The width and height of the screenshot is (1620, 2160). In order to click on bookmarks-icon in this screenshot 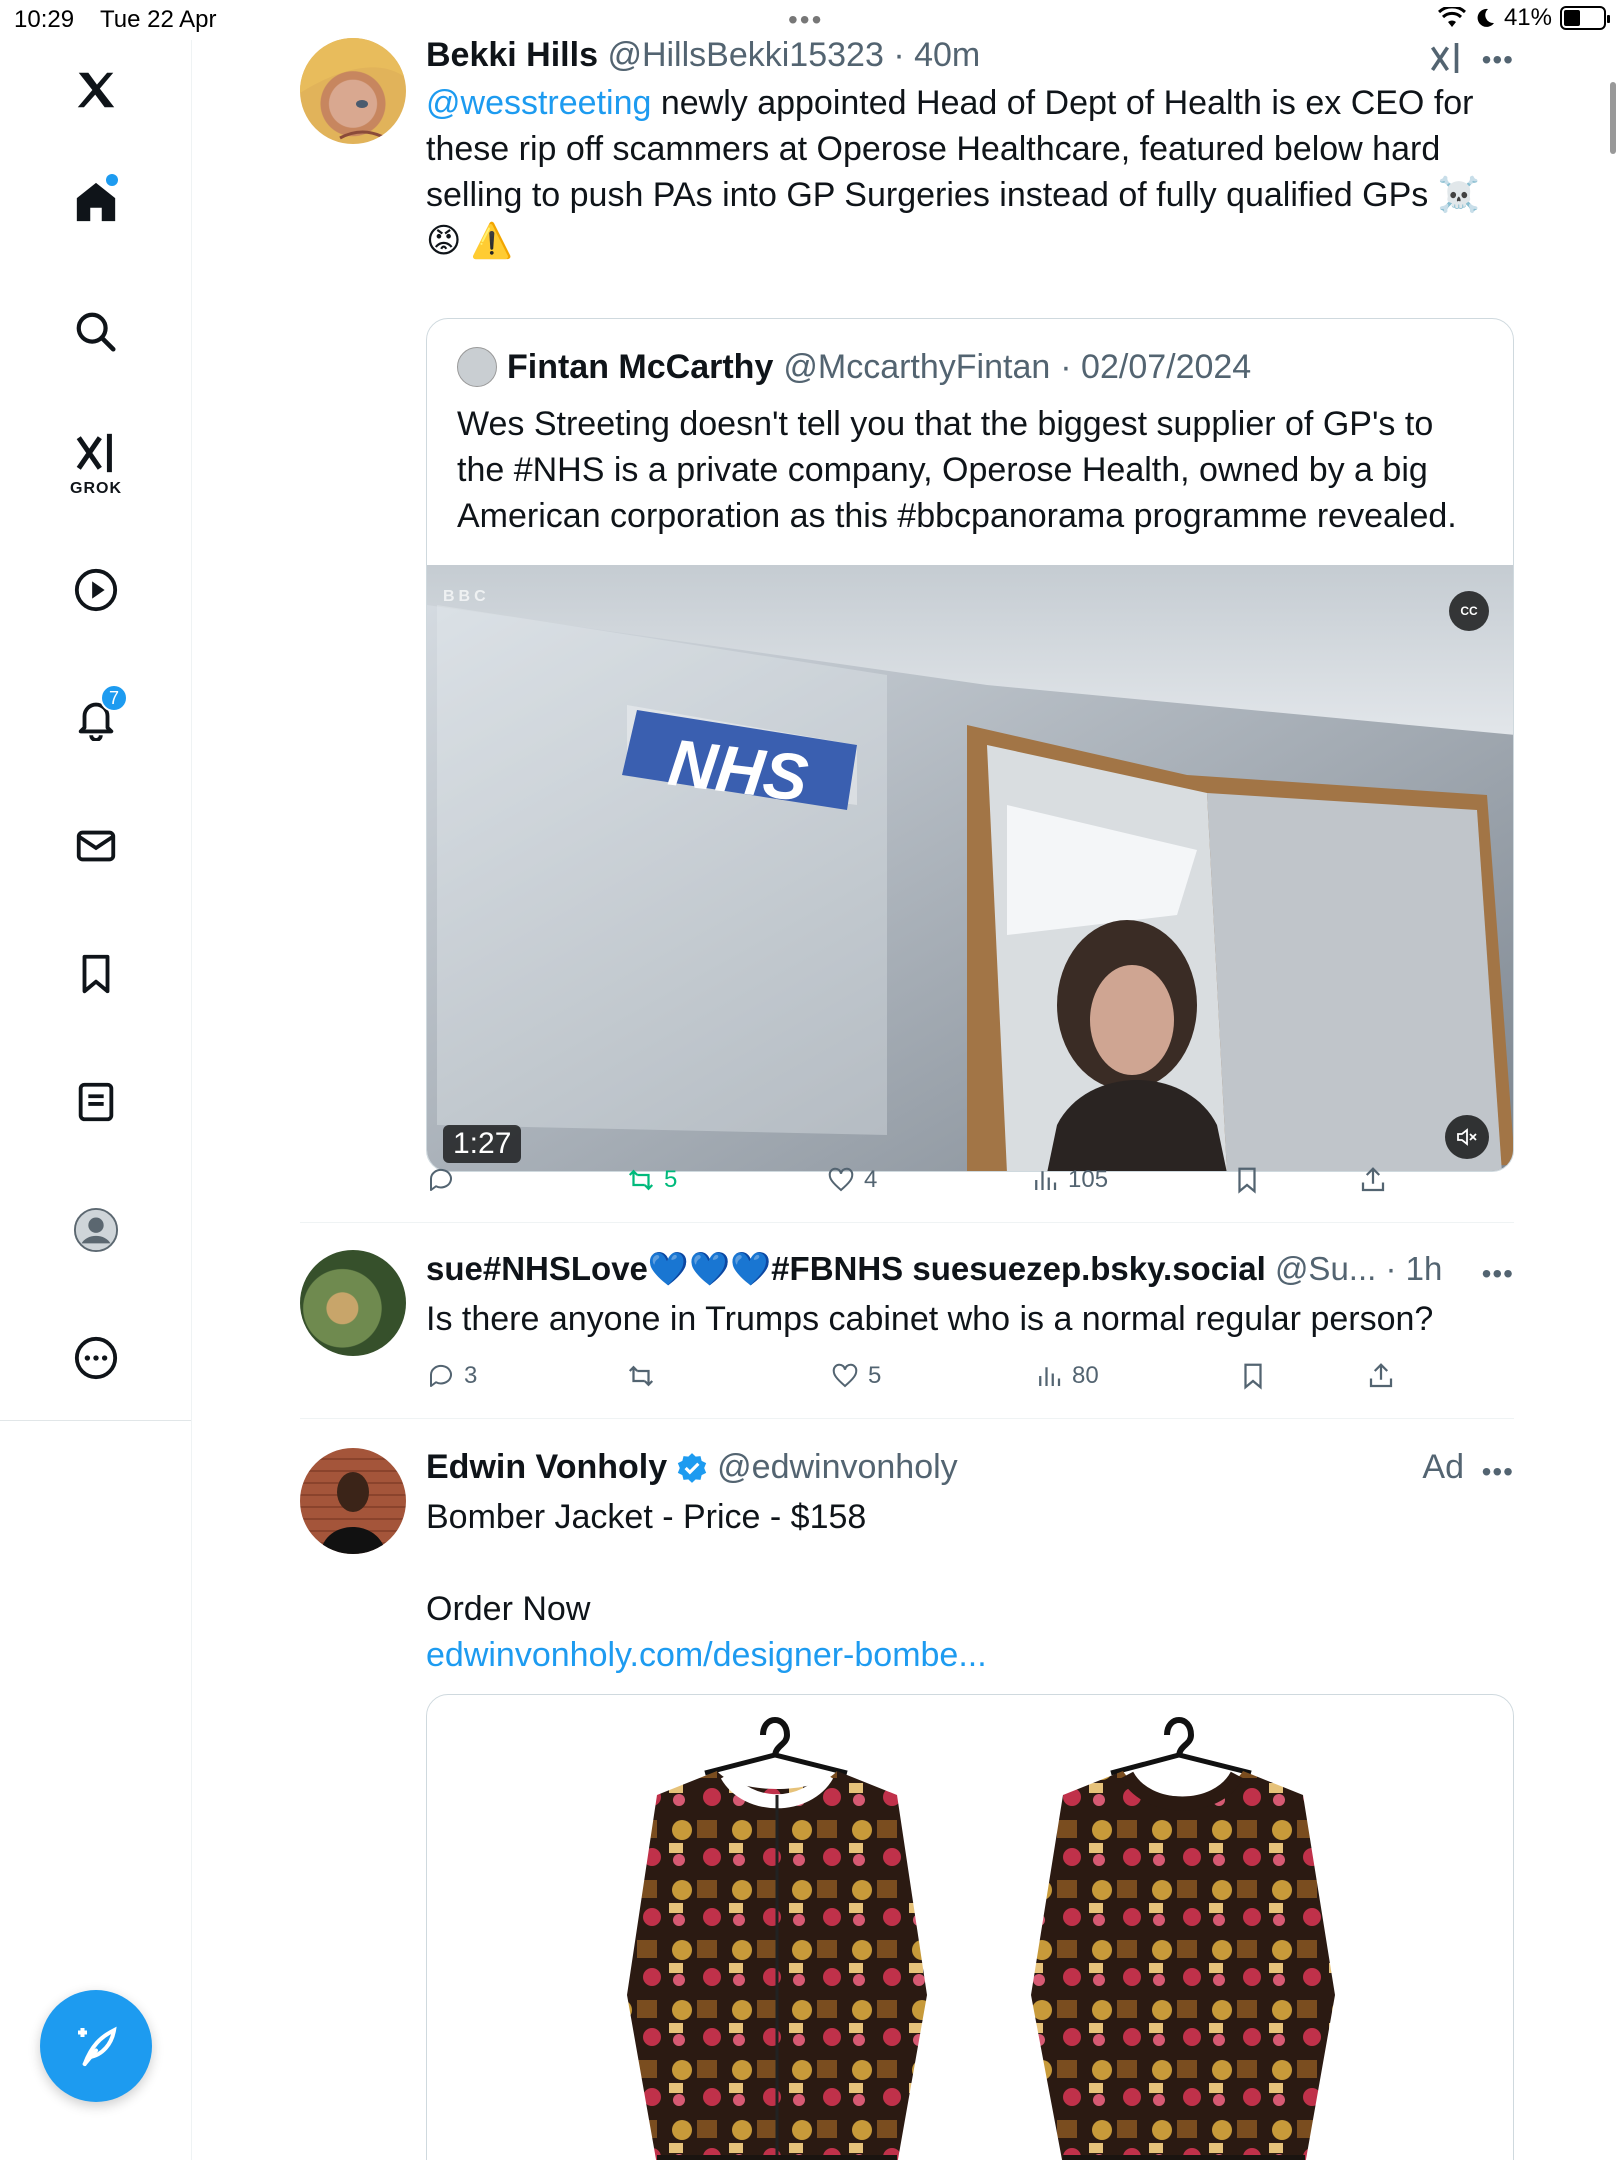, I will do `click(96, 974)`.